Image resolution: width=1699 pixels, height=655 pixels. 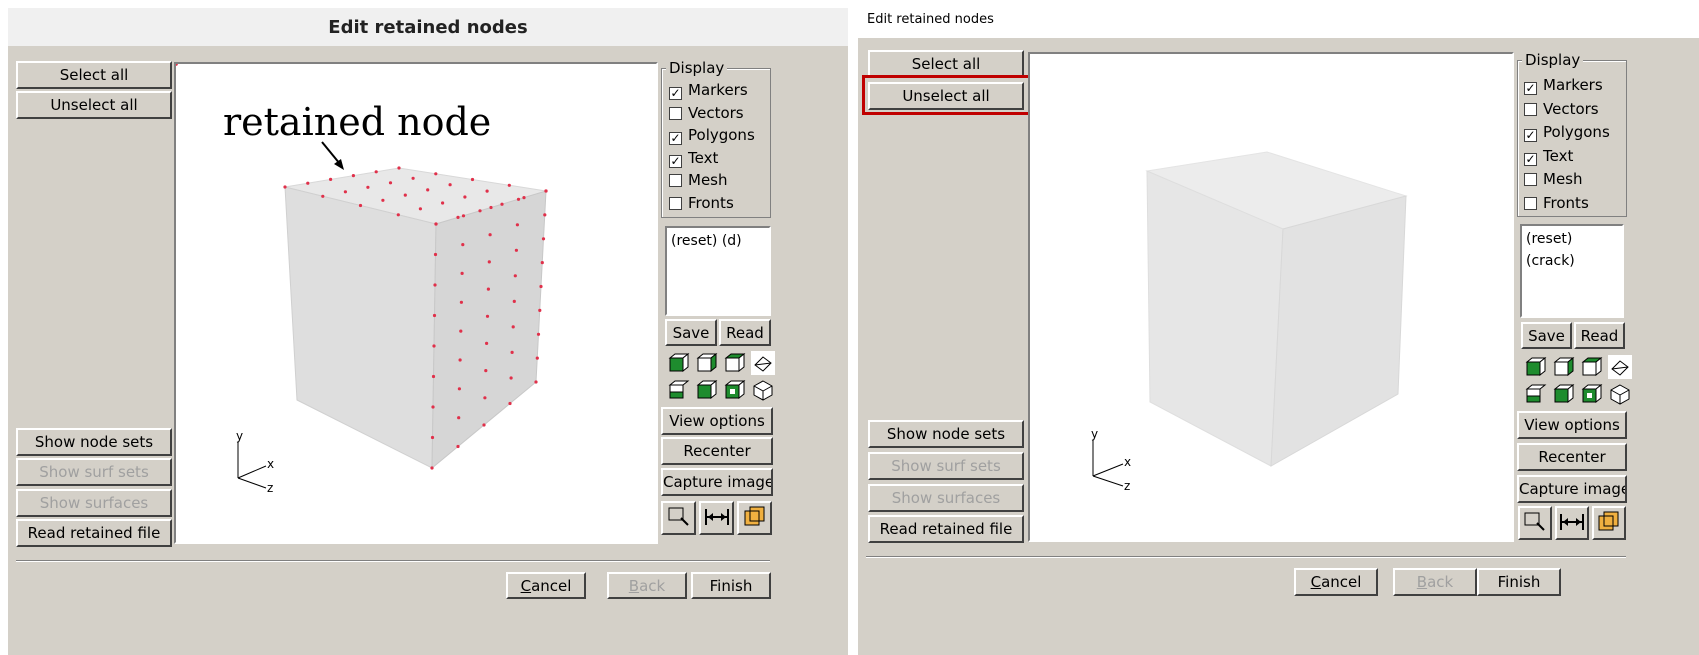 I want to click on dialog-titlebar: Edit retained nodes, so click(x=428, y=27).